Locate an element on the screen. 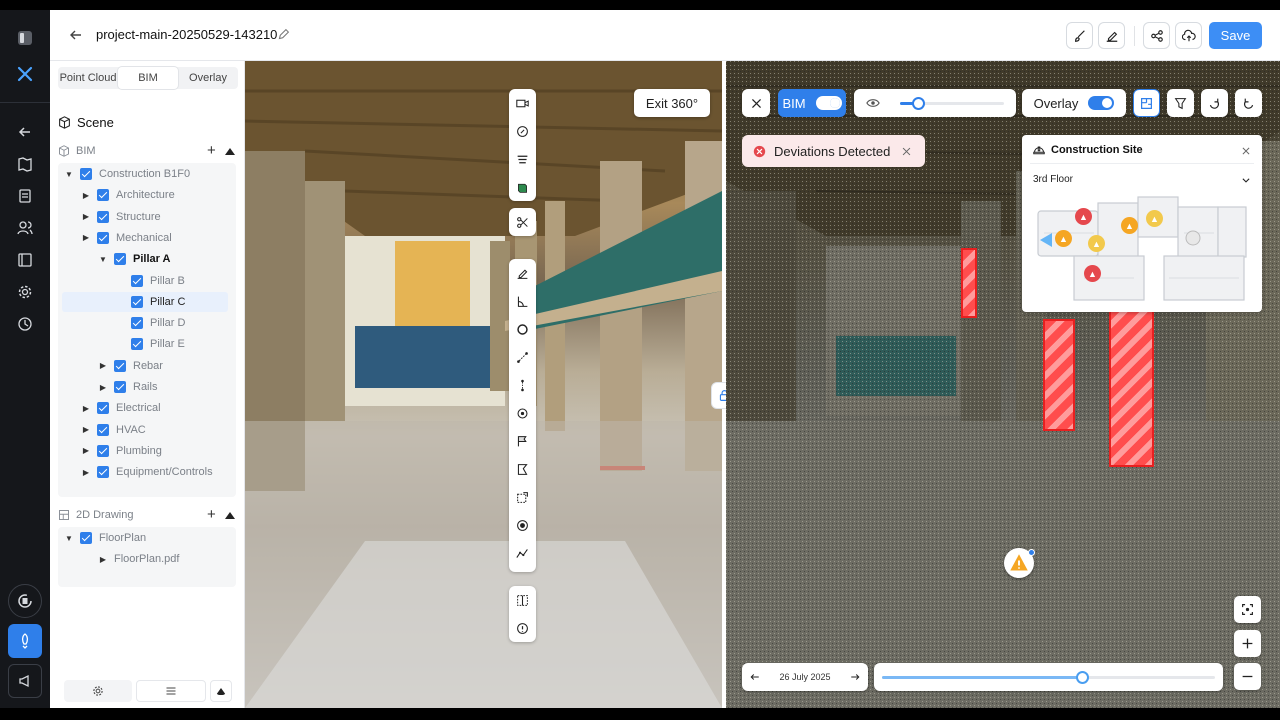  height-measure-icon is located at coordinates (522, 385).